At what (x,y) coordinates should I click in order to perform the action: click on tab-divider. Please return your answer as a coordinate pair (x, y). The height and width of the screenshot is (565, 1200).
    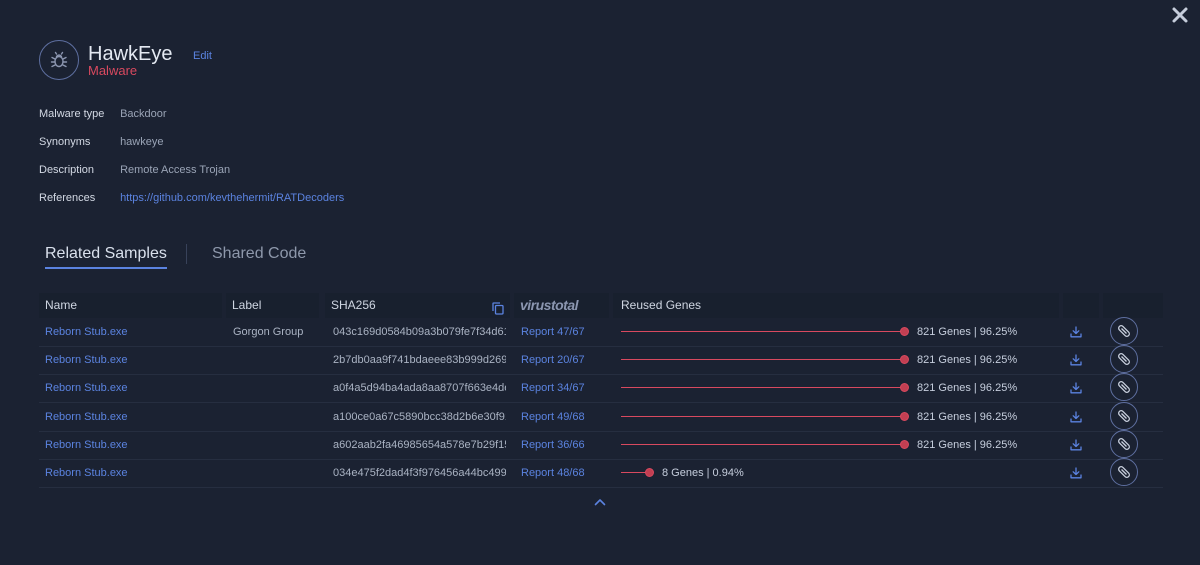
    Looking at the image, I should click on (186, 254).